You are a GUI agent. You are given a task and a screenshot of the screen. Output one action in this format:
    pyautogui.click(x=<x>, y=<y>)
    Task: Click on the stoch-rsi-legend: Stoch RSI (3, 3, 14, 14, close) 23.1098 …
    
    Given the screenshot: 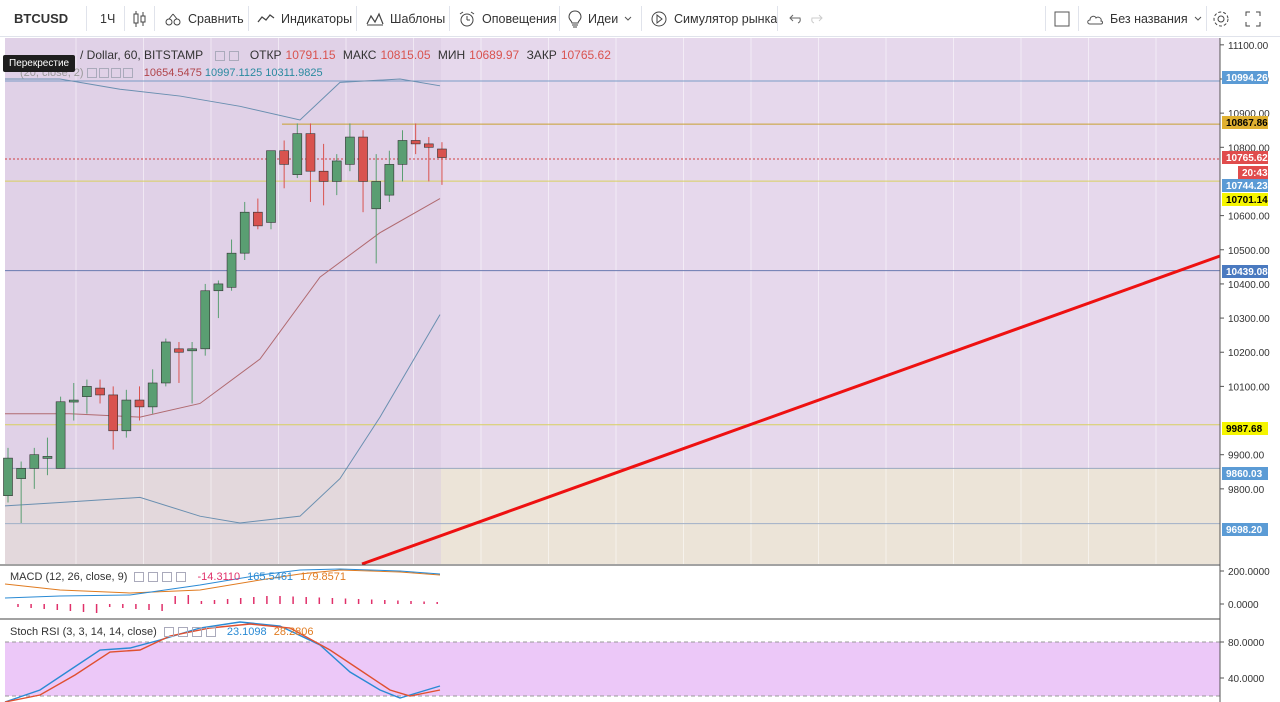 What is the action you would take?
    pyautogui.click(x=163, y=632)
    